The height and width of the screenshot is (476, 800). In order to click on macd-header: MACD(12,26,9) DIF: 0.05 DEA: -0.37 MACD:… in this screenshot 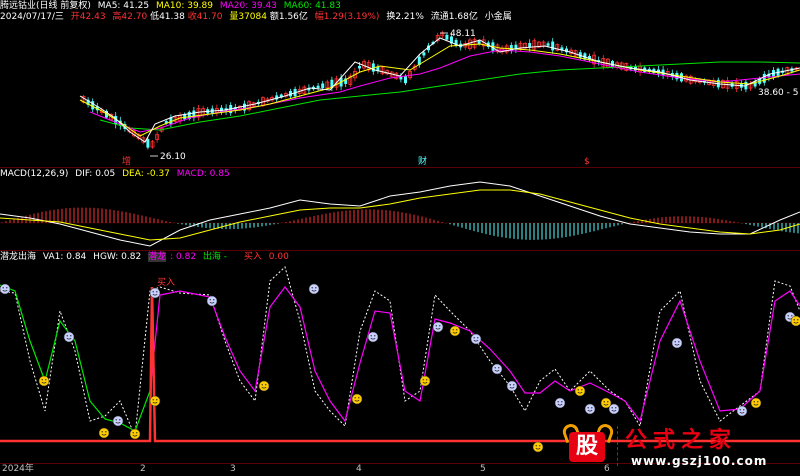, I will do `click(117, 174)`.